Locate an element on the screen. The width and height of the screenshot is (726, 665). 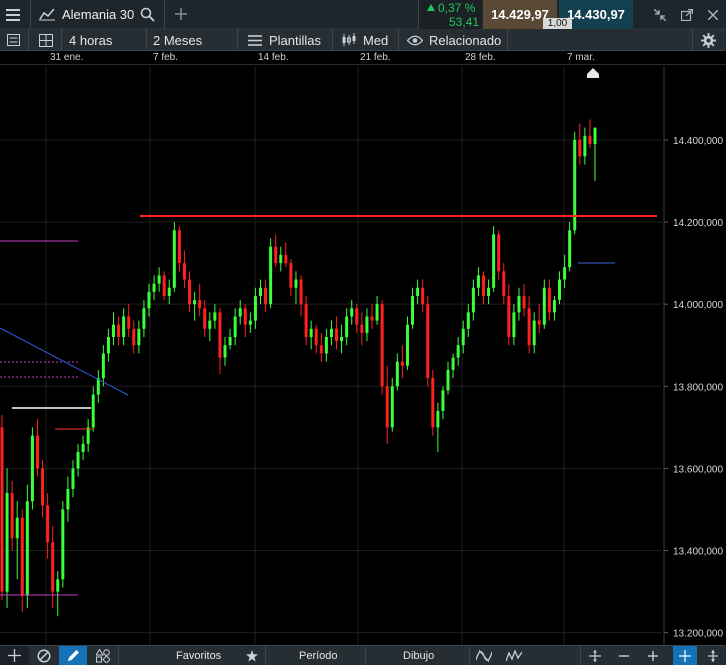
chart-style-select: Med is located at coordinates (375, 40).